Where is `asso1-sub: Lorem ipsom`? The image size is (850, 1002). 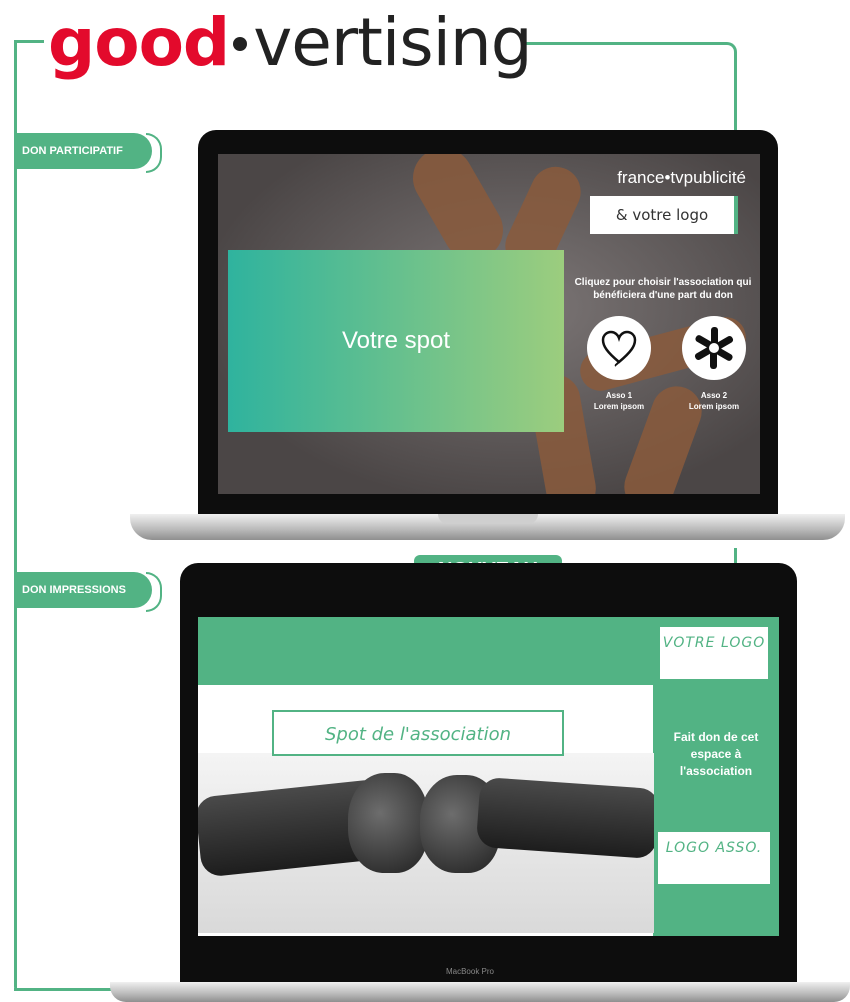 asso1-sub: Lorem ipsom is located at coordinates (619, 406).